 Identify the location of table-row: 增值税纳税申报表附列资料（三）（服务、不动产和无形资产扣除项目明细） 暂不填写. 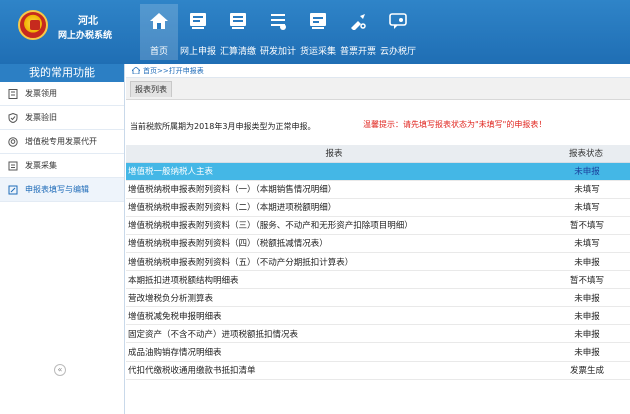
(378, 225).